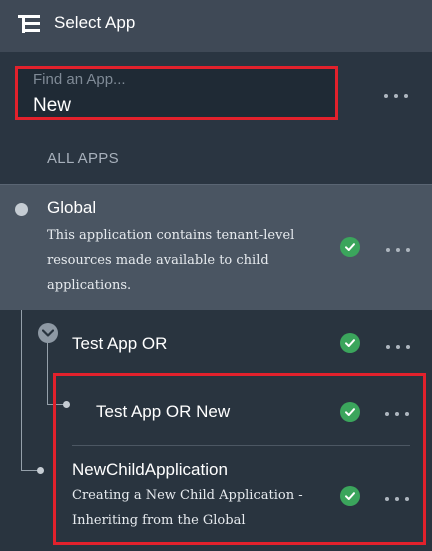 Image resolution: width=432 pixels, height=551 pixels. I want to click on section-label-all-apps: ALL APPS, so click(83, 158).